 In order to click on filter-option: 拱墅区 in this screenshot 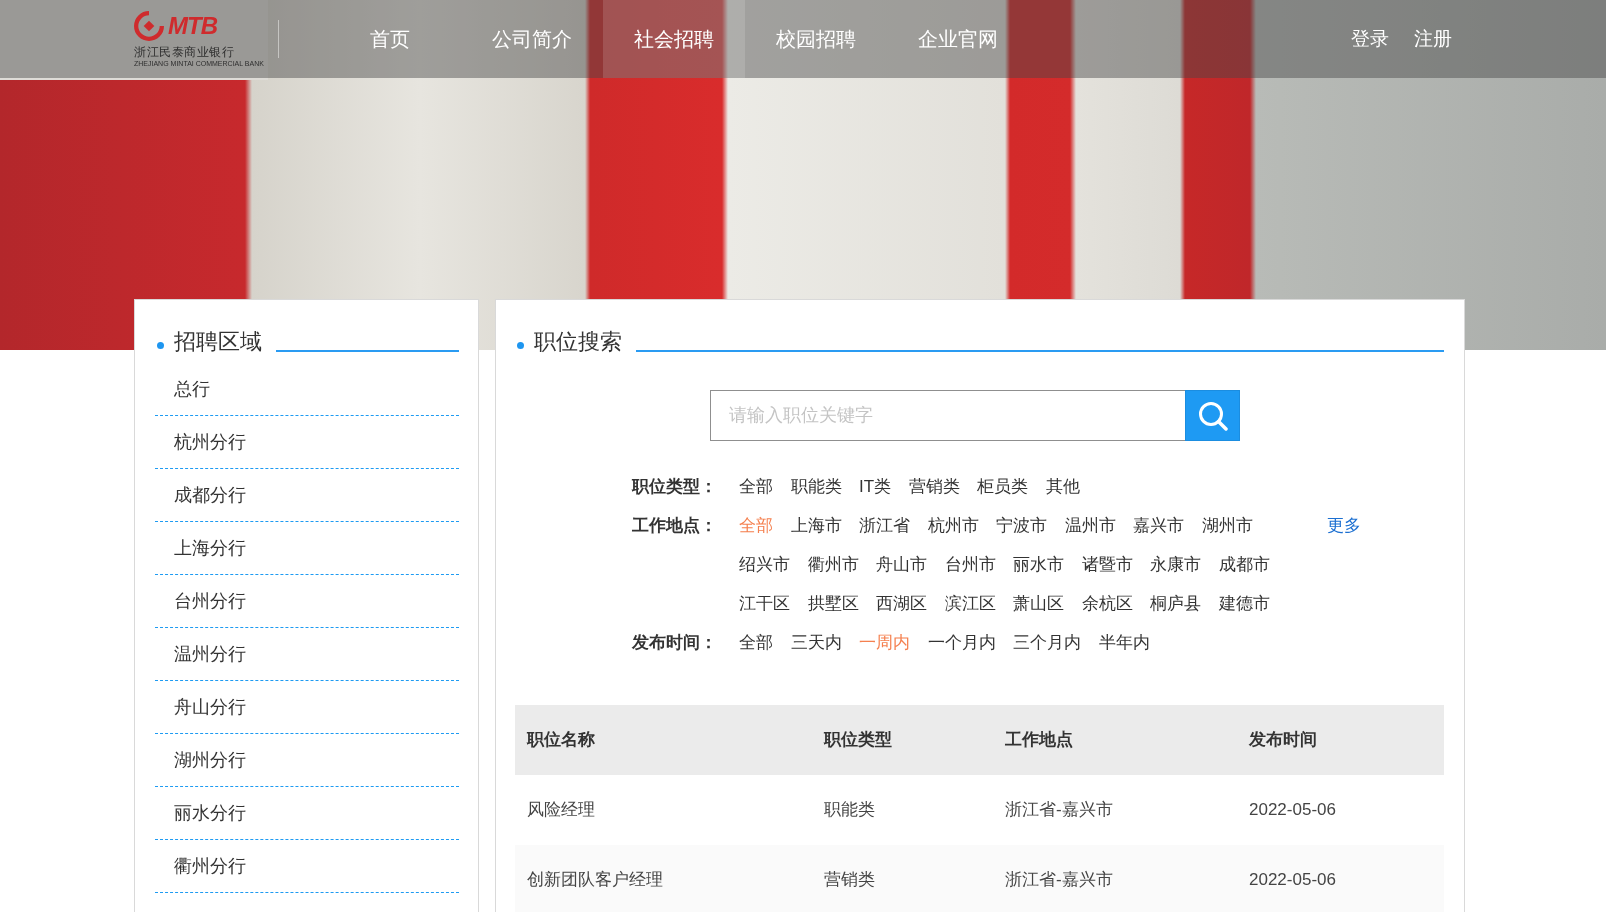, I will do `click(833, 603)`.